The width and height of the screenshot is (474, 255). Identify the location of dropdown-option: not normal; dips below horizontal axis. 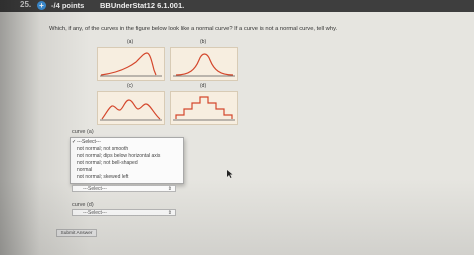
(118, 156).